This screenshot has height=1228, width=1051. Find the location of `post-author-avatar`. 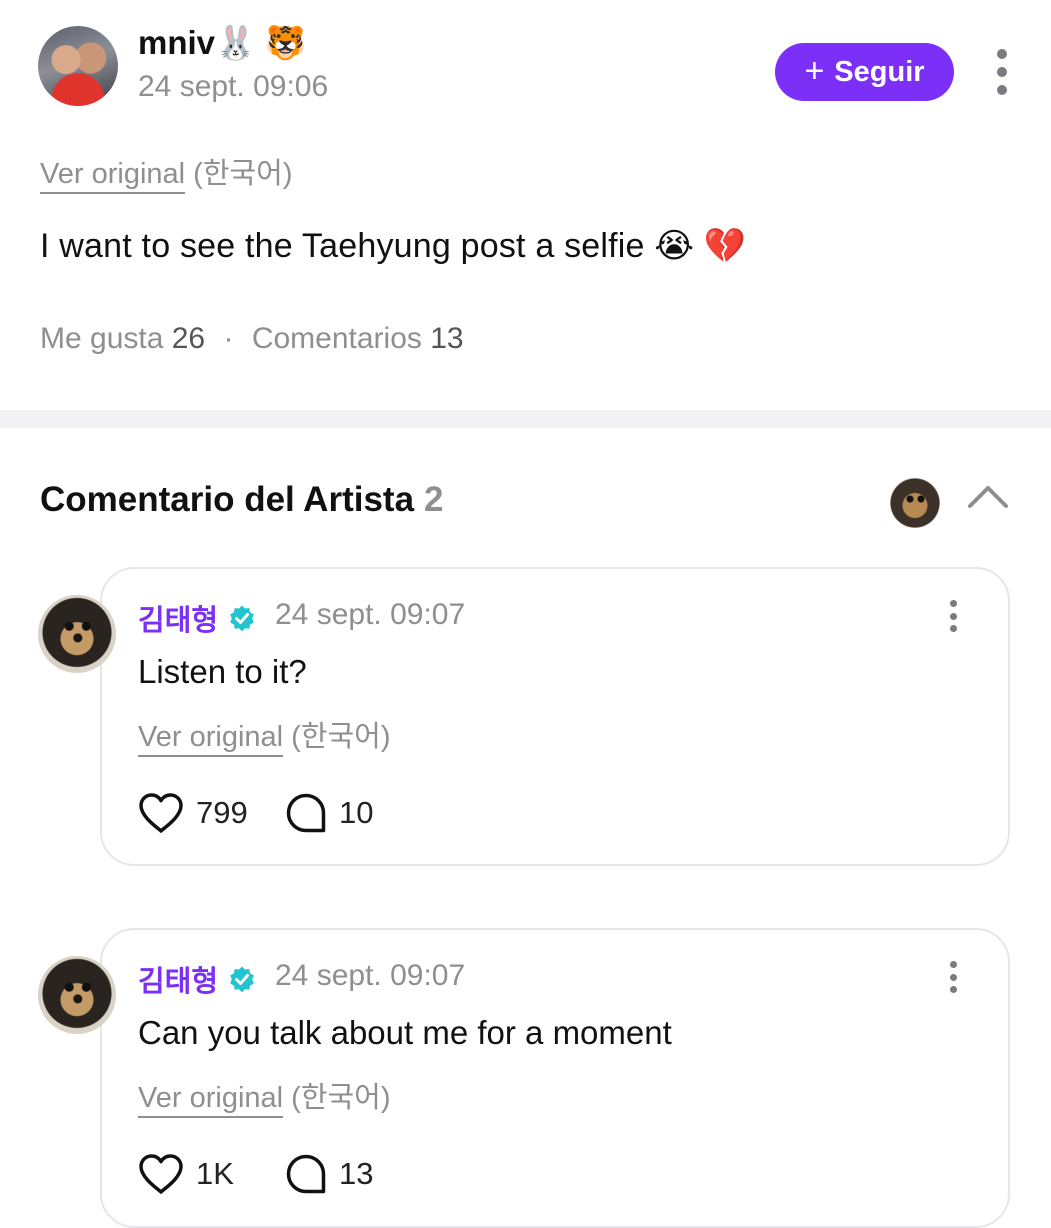

post-author-avatar is located at coordinates (78, 66).